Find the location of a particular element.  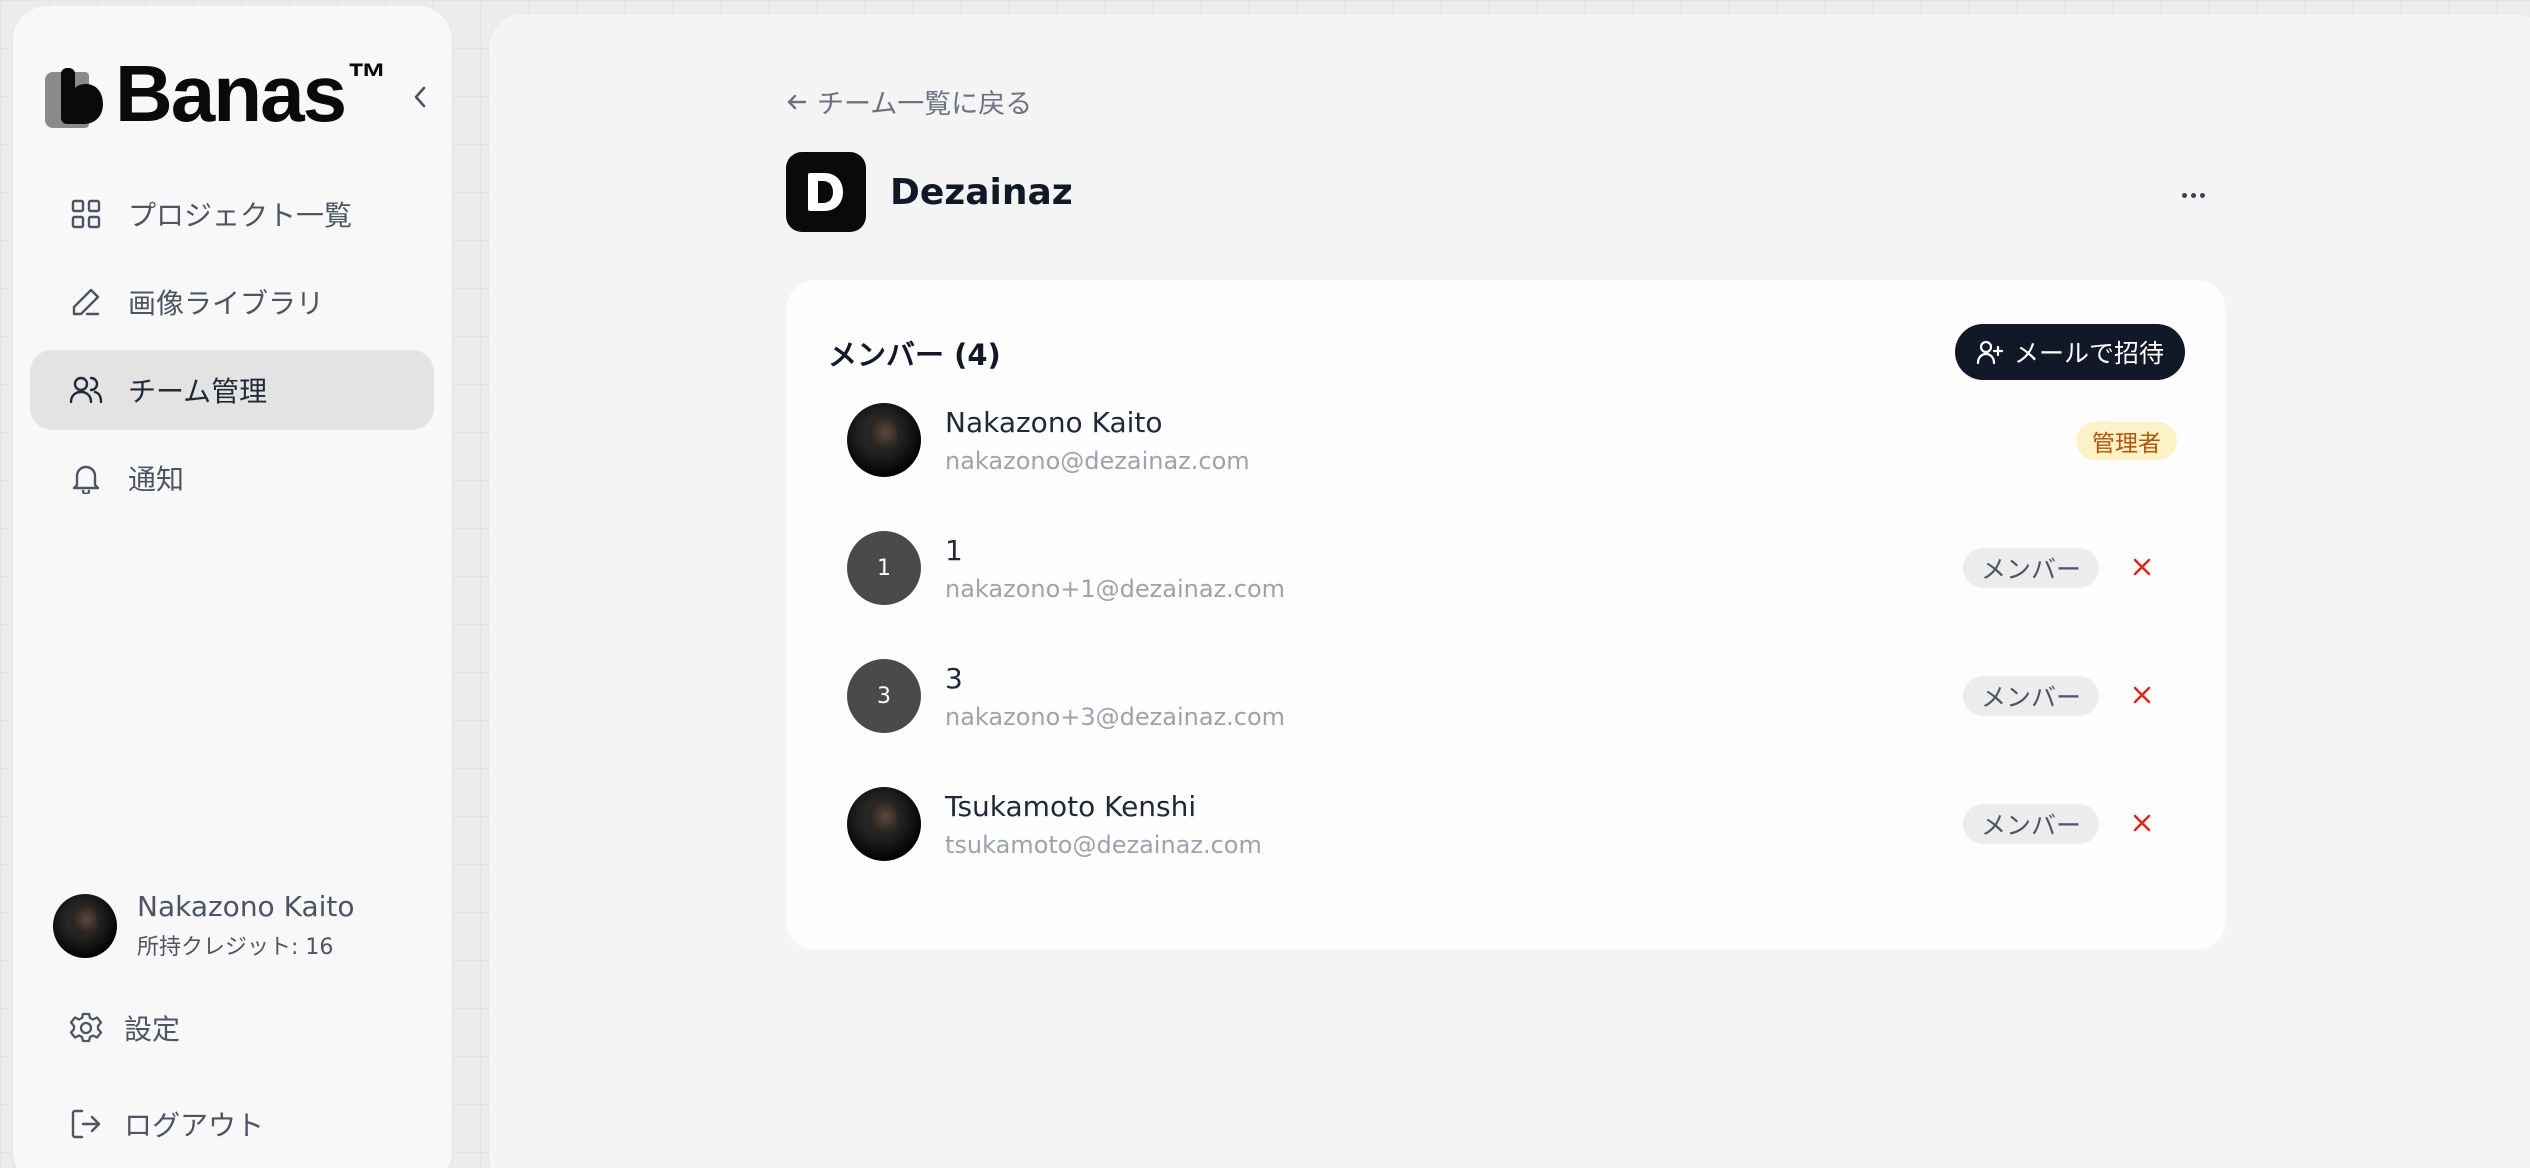

team-header: Dezainaz is located at coordinates (929, 192).